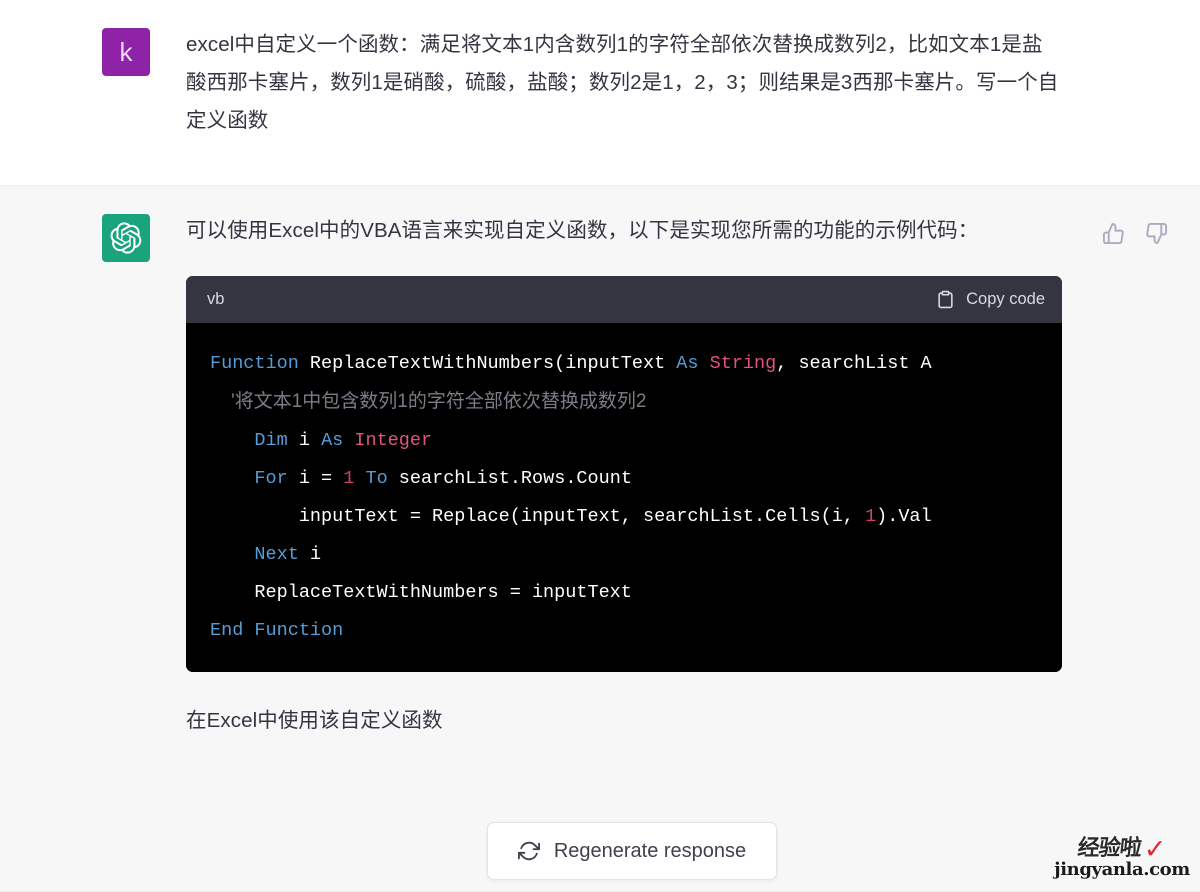  I want to click on code-token: Function, so click(260, 363).